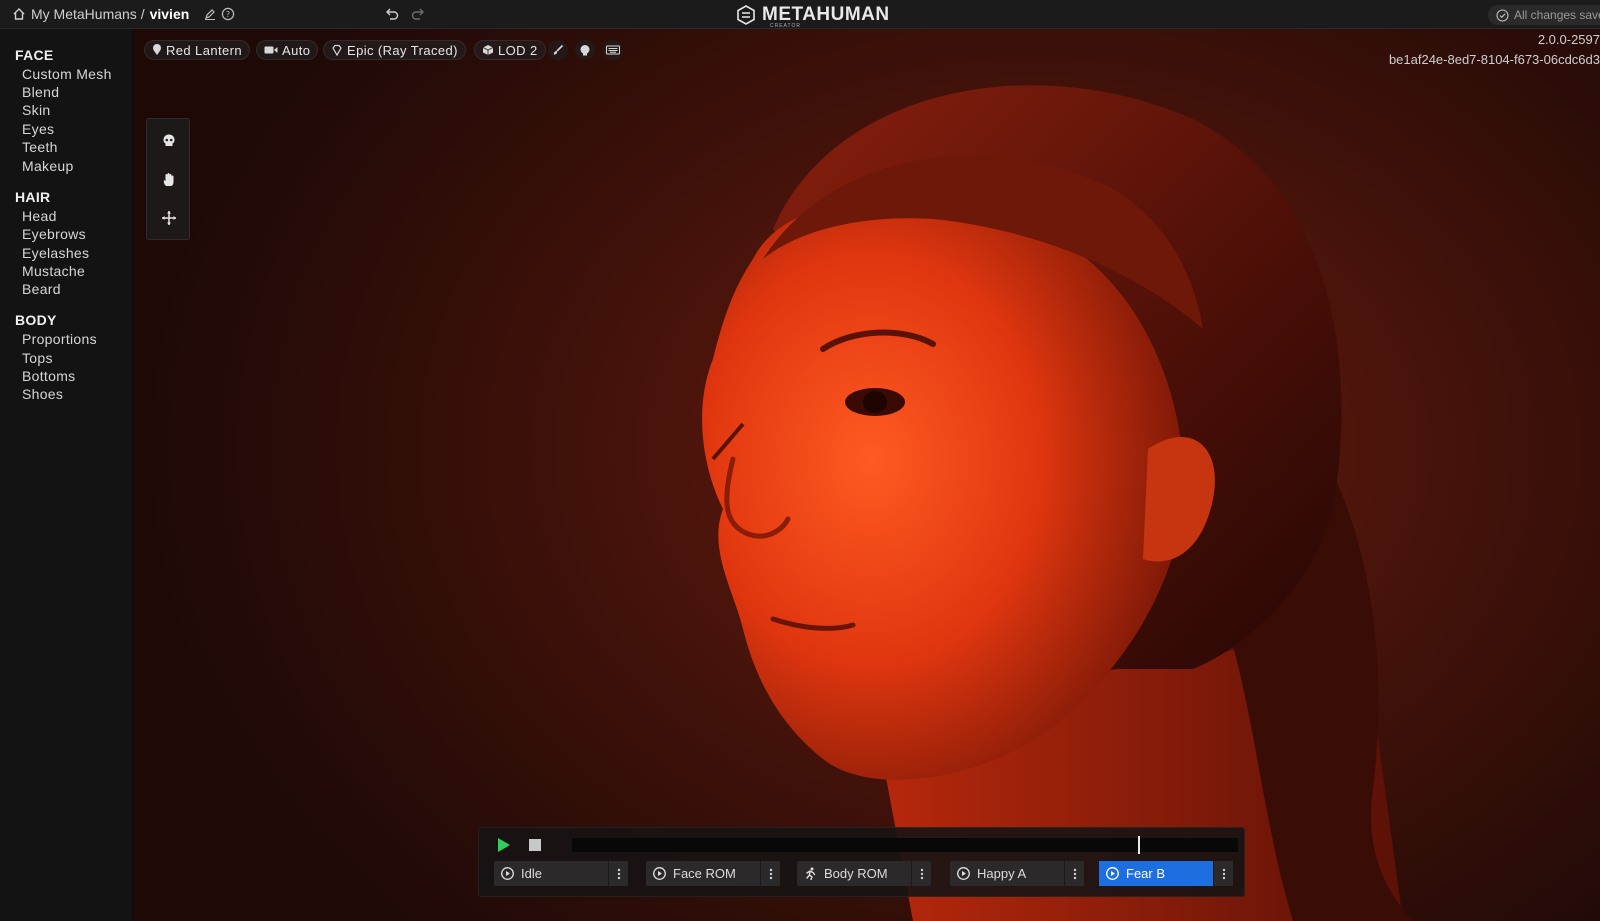  What do you see at coordinates (561, 873) in the screenshot?
I see `clip-idle: Idle` at bounding box center [561, 873].